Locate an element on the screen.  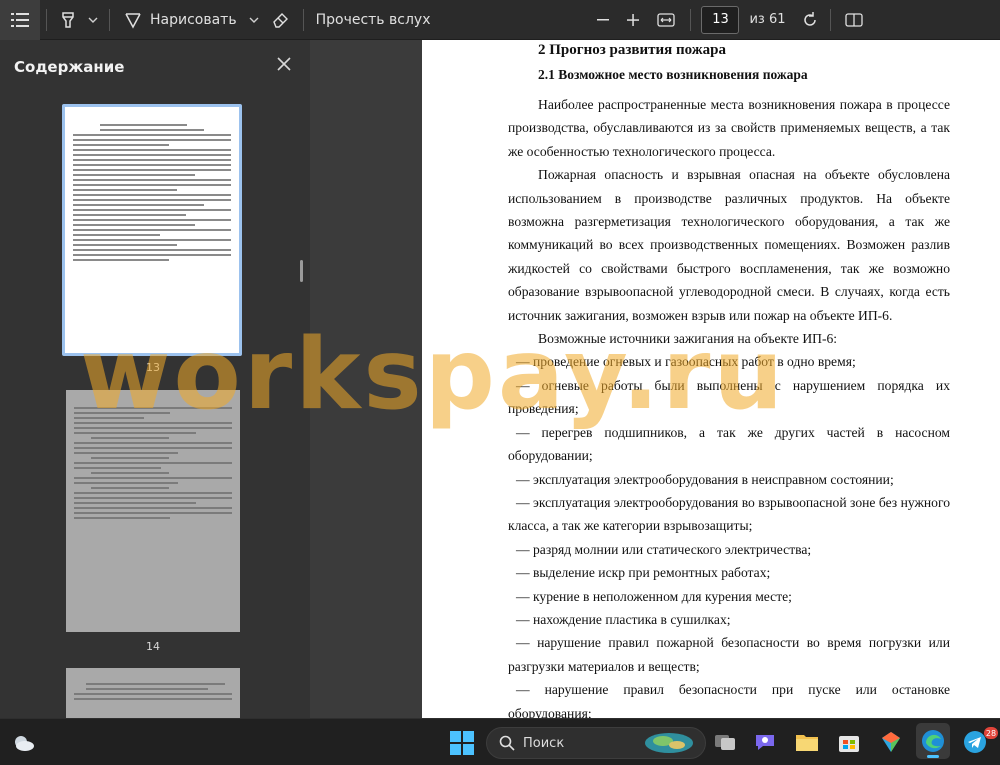
toolbar: Нарисовать Прочесть вслух 13 из 61 is located at coordinates (500, 20).